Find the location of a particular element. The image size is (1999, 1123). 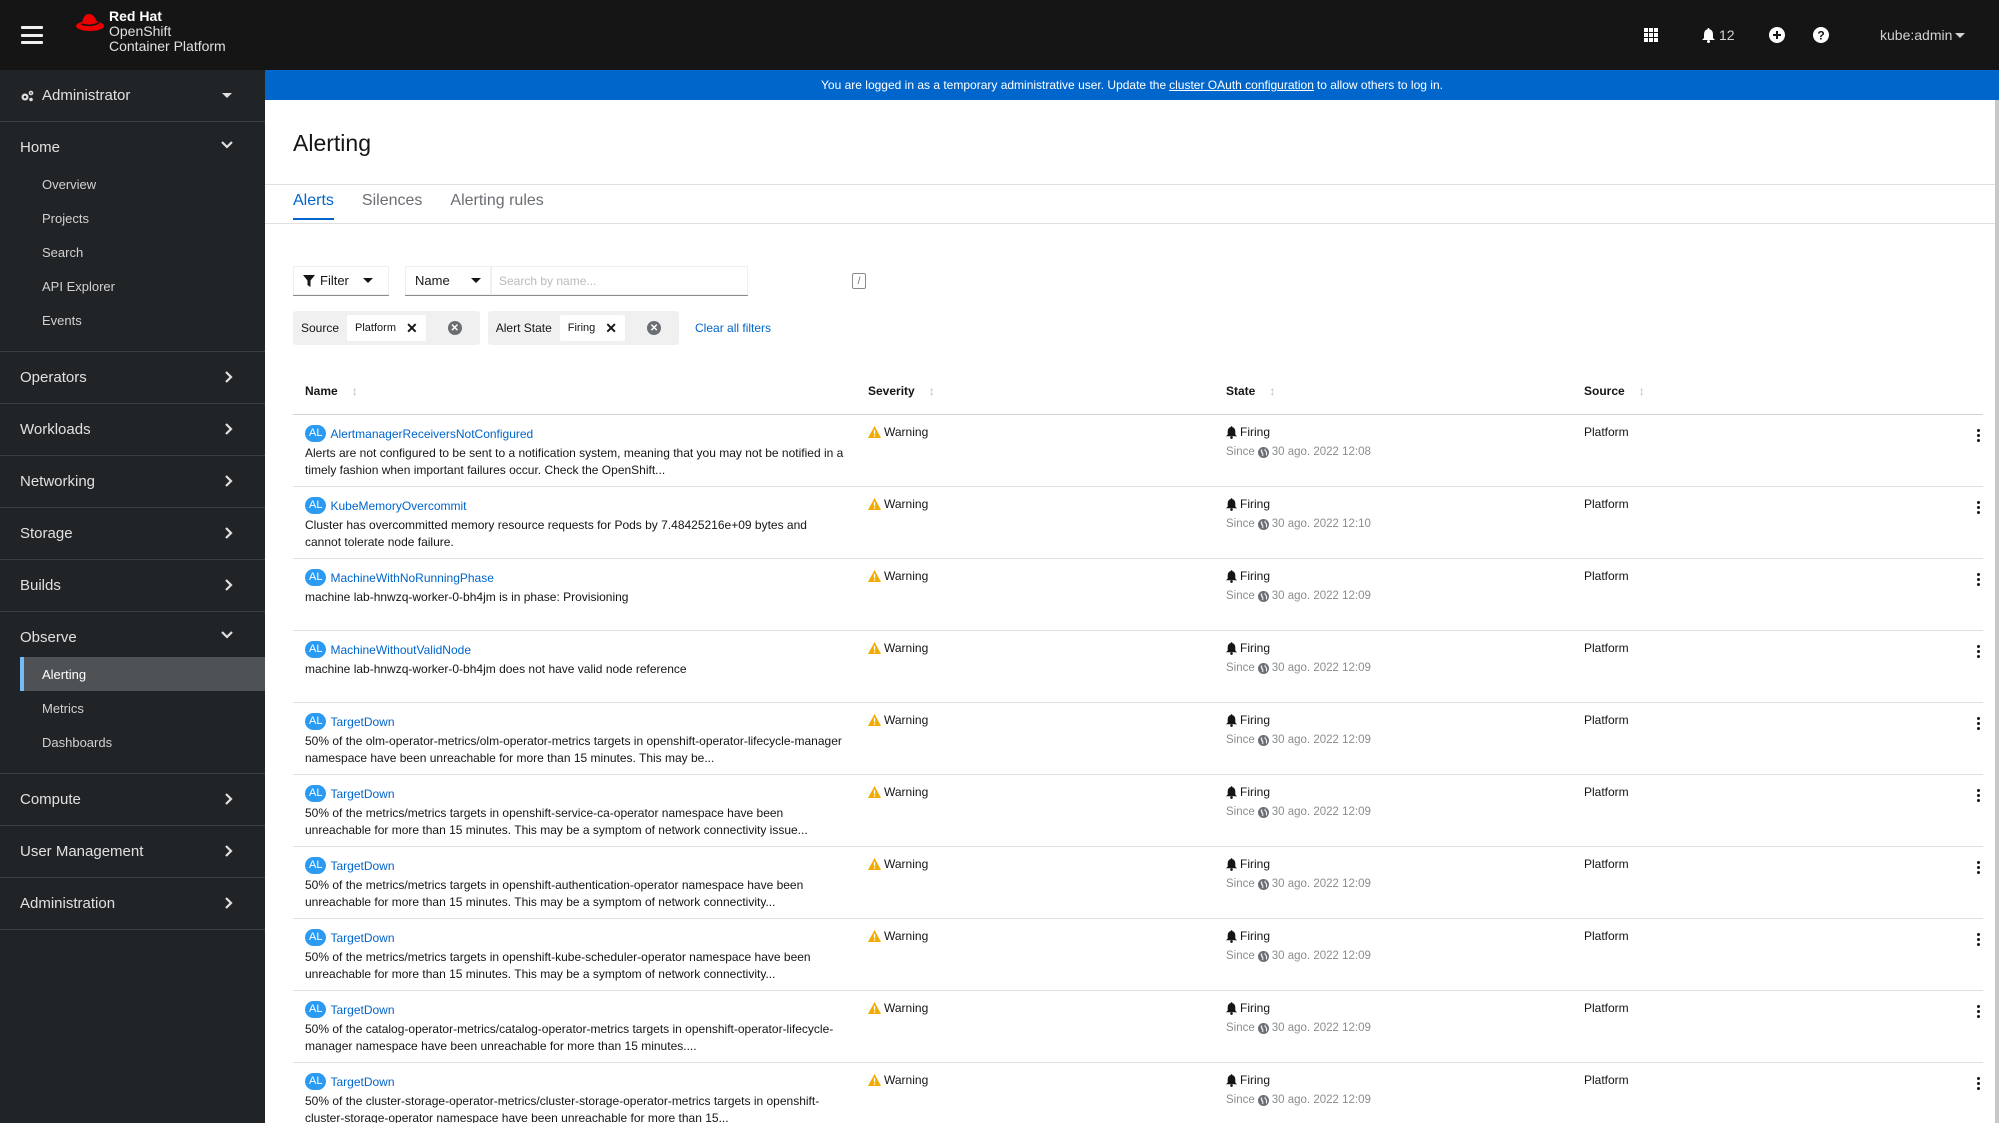

brand-logo: Red Hat OpenShift Container Platform is located at coordinates (150, 35).